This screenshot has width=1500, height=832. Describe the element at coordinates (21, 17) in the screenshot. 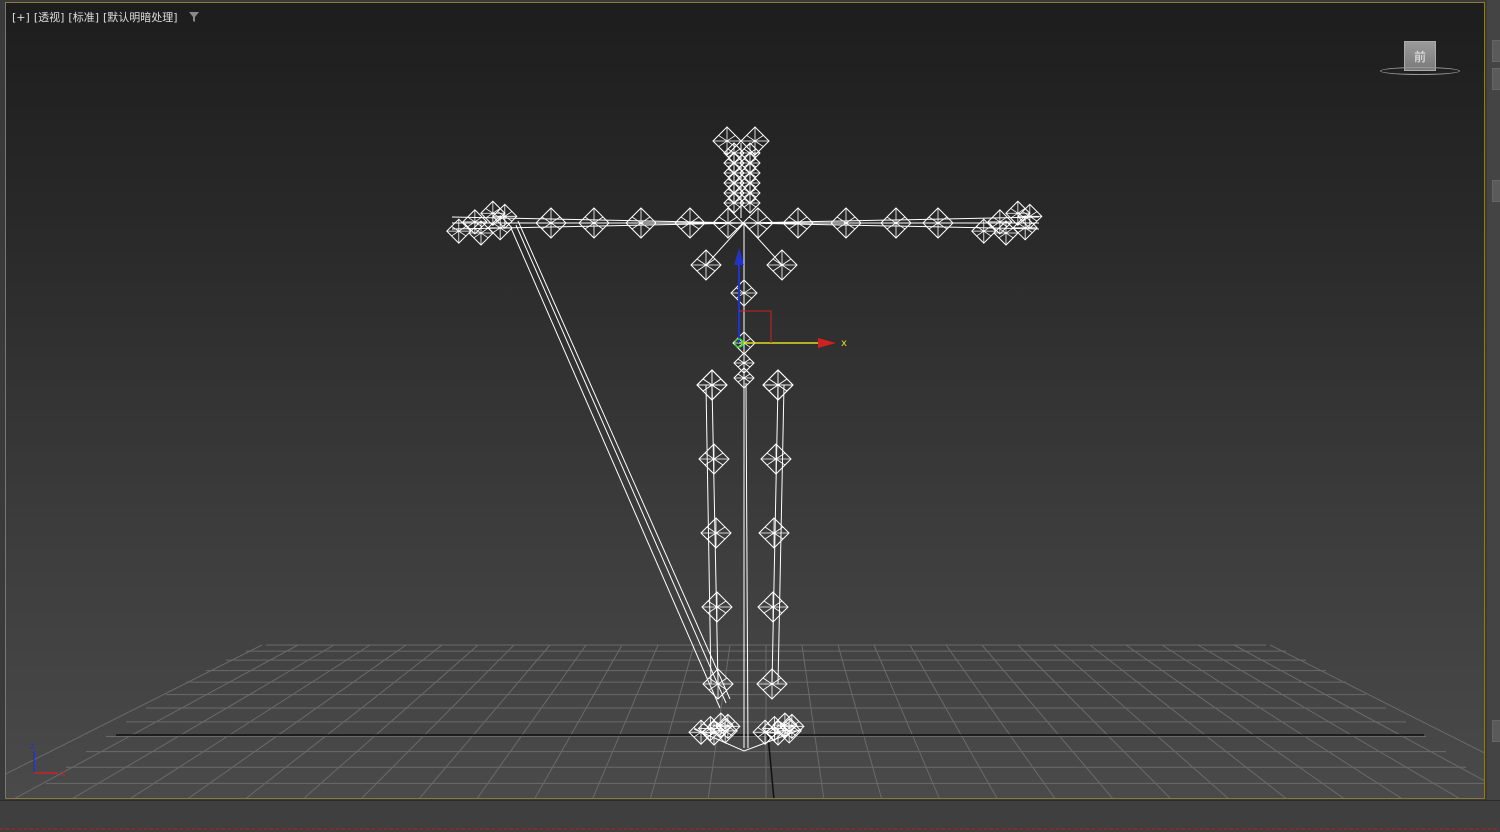

I see `viewport-menu-plus: [+]` at that location.